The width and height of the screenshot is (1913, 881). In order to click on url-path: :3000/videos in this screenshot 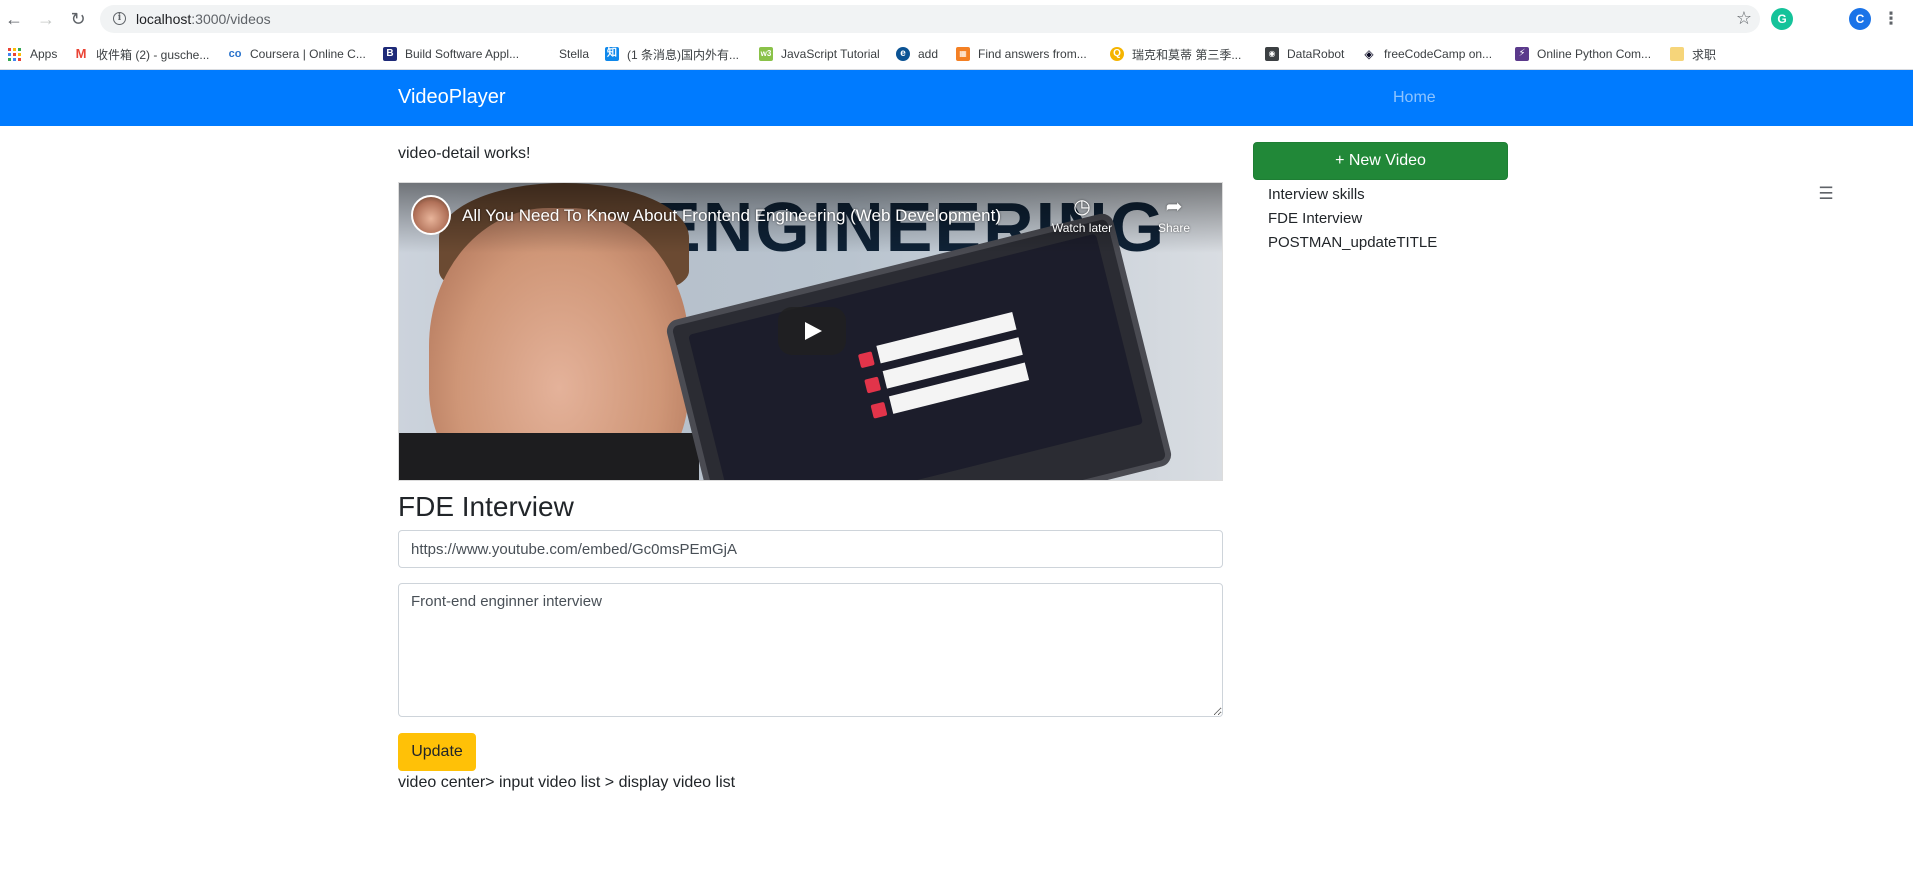, I will do `click(231, 19)`.